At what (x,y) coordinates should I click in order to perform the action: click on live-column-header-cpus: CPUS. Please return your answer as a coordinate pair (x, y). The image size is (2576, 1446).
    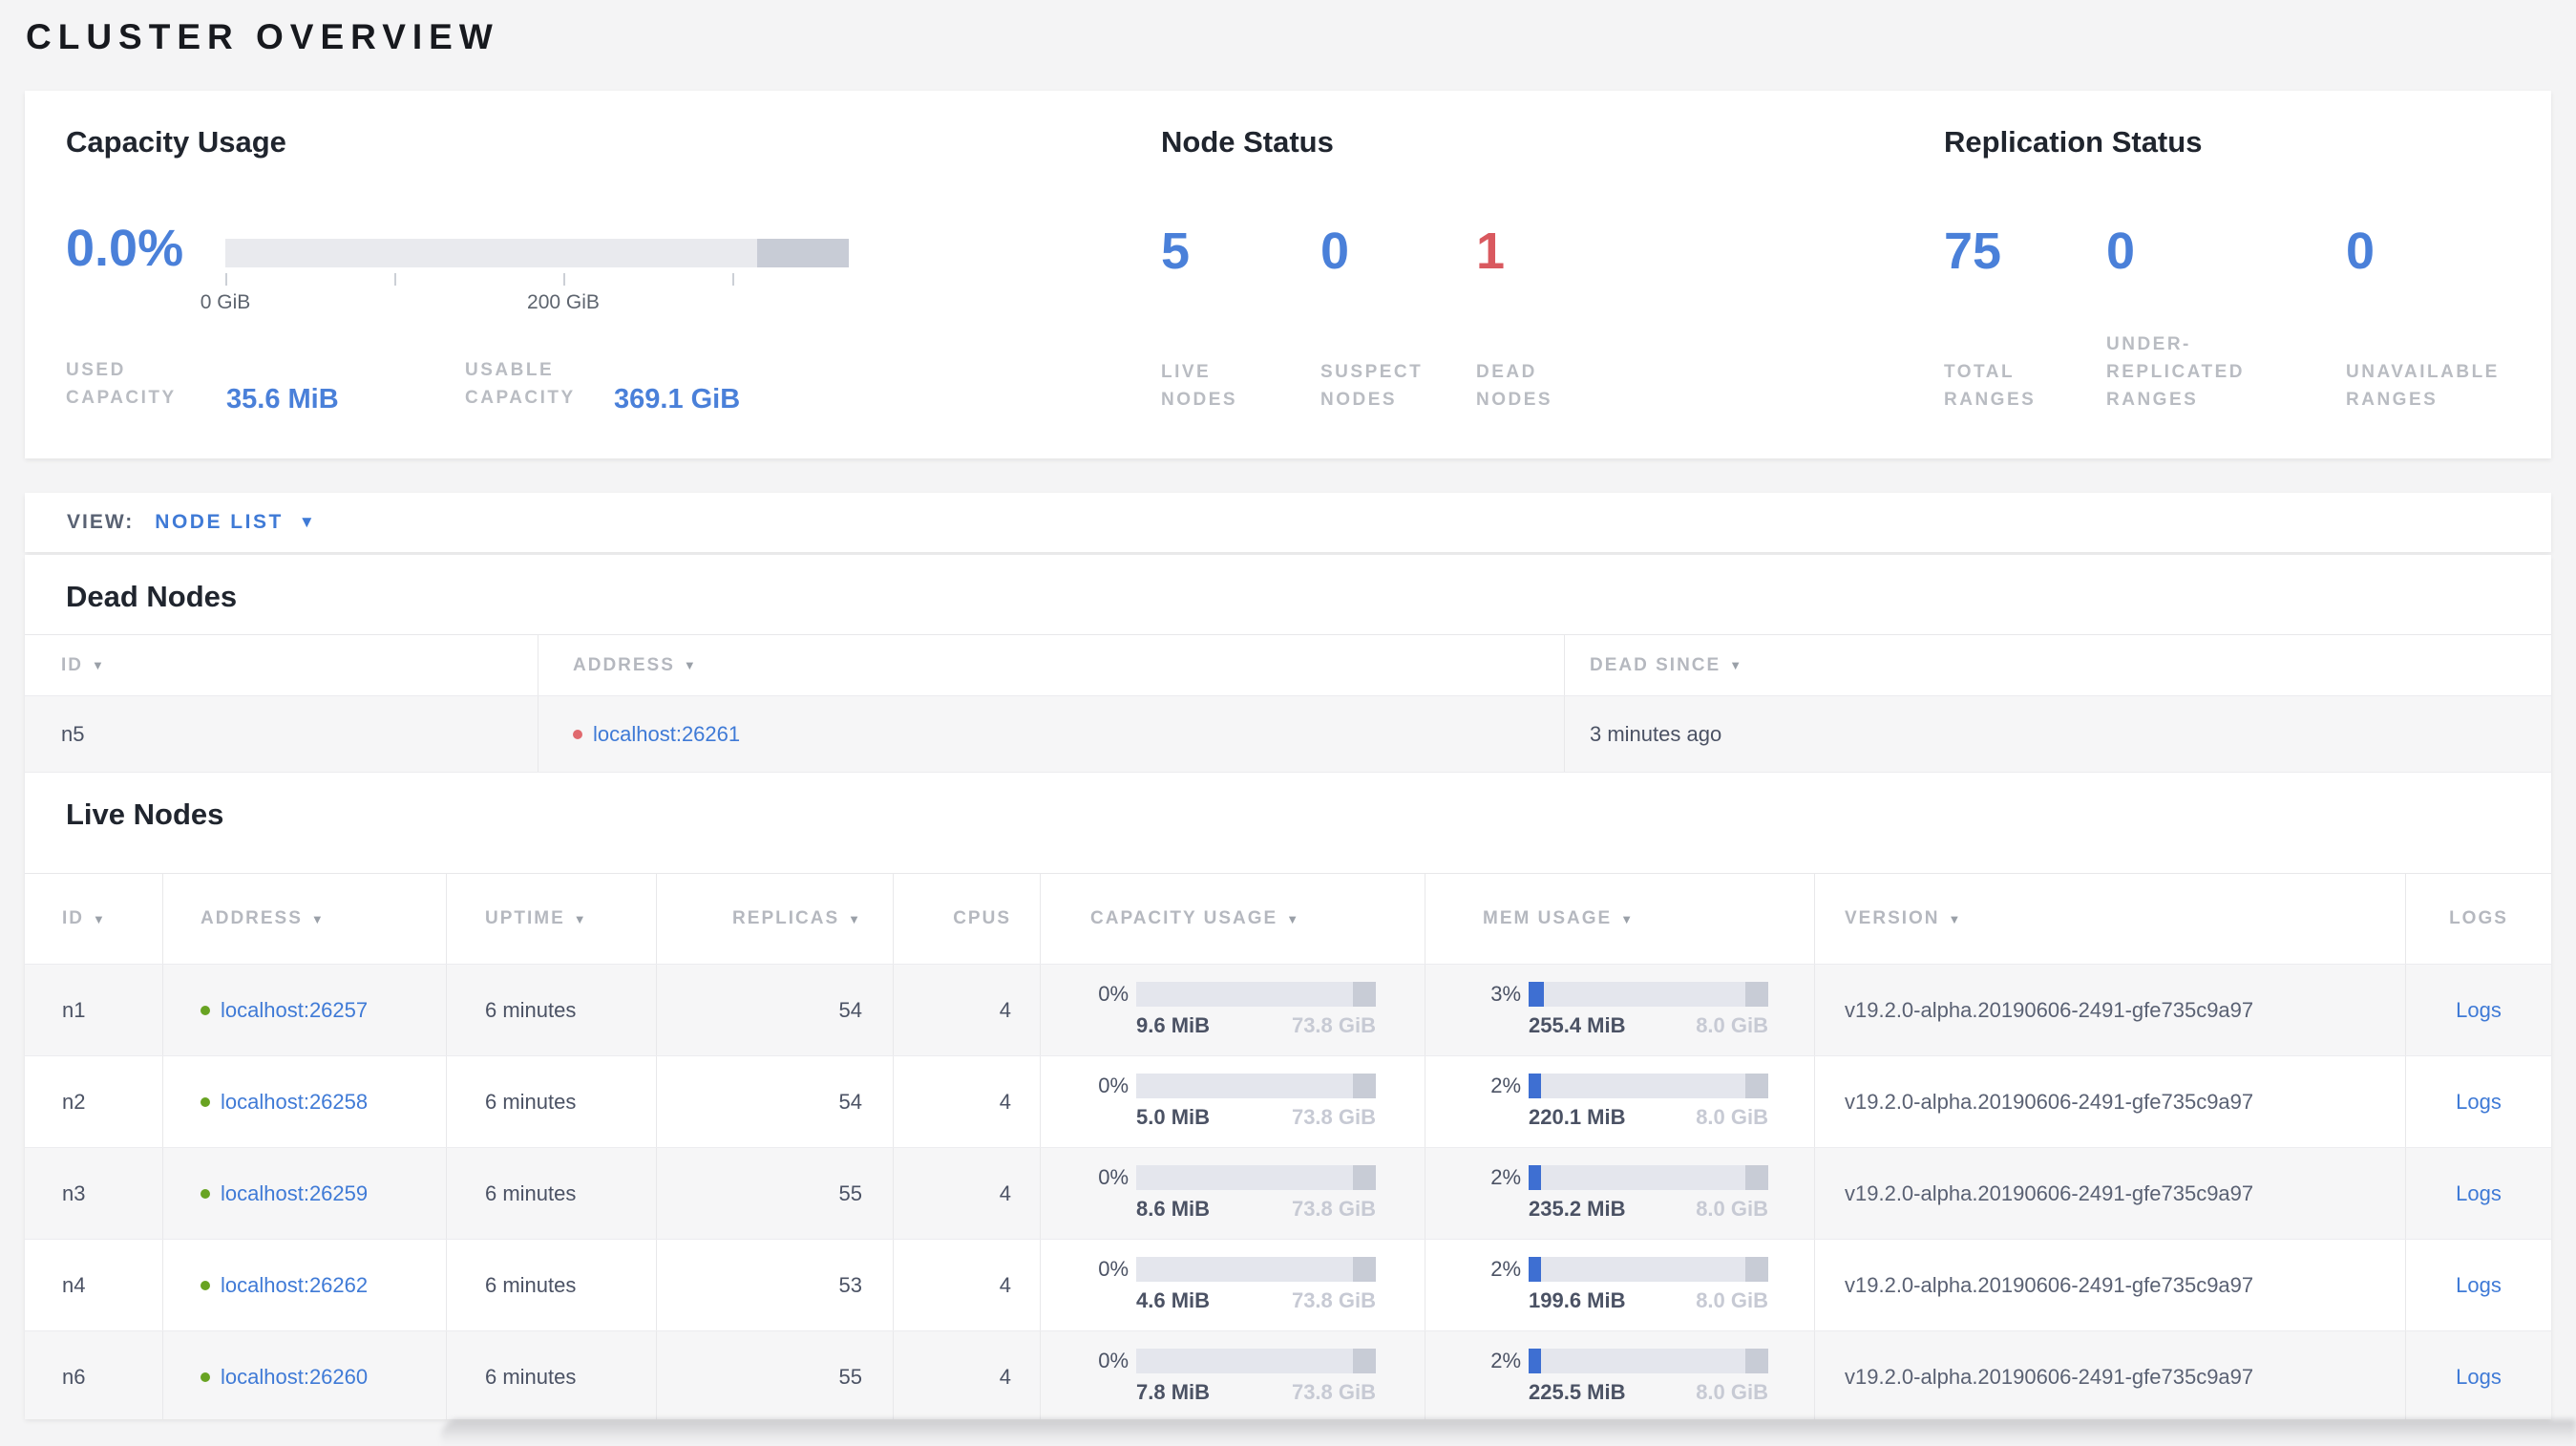
    Looking at the image, I should click on (966, 919).